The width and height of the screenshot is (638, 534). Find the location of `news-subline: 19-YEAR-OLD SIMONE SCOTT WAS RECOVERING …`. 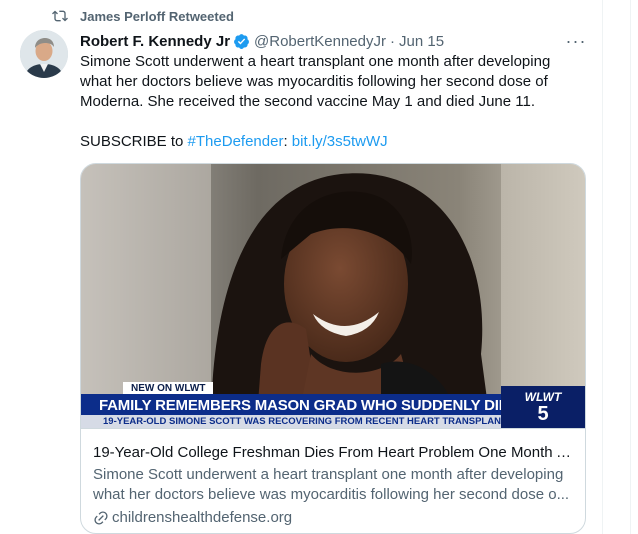

news-subline: 19-YEAR-OLD SIMONE SCOTT WAS RECOVERING … is located at coordinates (294, 421).